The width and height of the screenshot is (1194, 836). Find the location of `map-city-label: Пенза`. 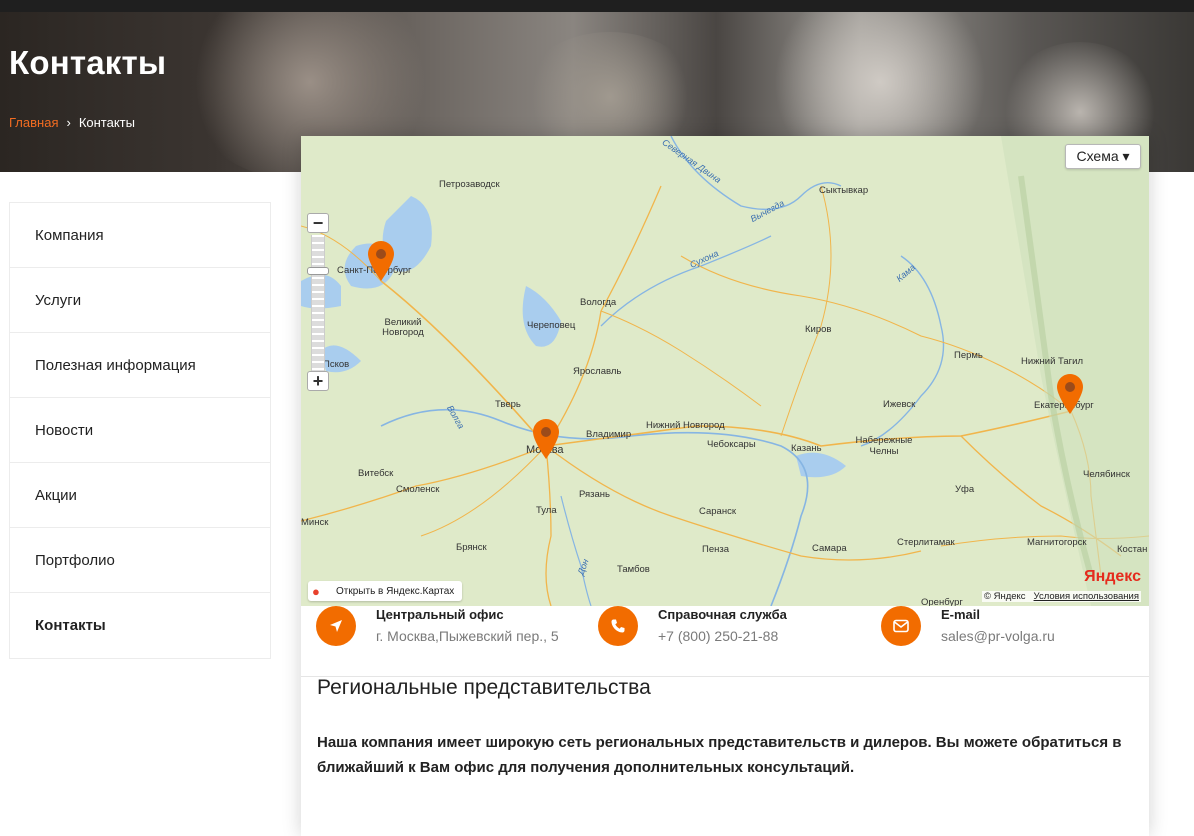

map-city-label: Пенза is located at coordinates (715, 549).